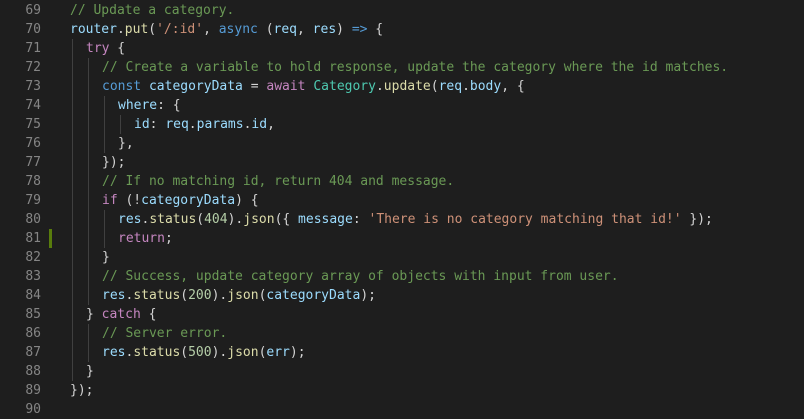 The width and height of the screenshot is (804, 419). Describe the element at coordinates (402, 333) in the screenshot. I see `code-line: 86 // Server error.` at that location.